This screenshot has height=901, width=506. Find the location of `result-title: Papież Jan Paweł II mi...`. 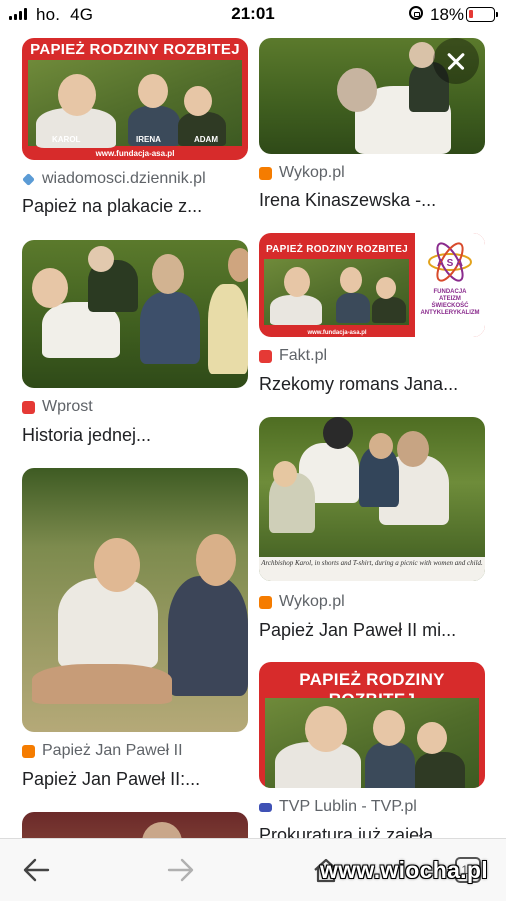

result-title: Papież Jan Paweł II mi... is located at coordinates (357, 630).